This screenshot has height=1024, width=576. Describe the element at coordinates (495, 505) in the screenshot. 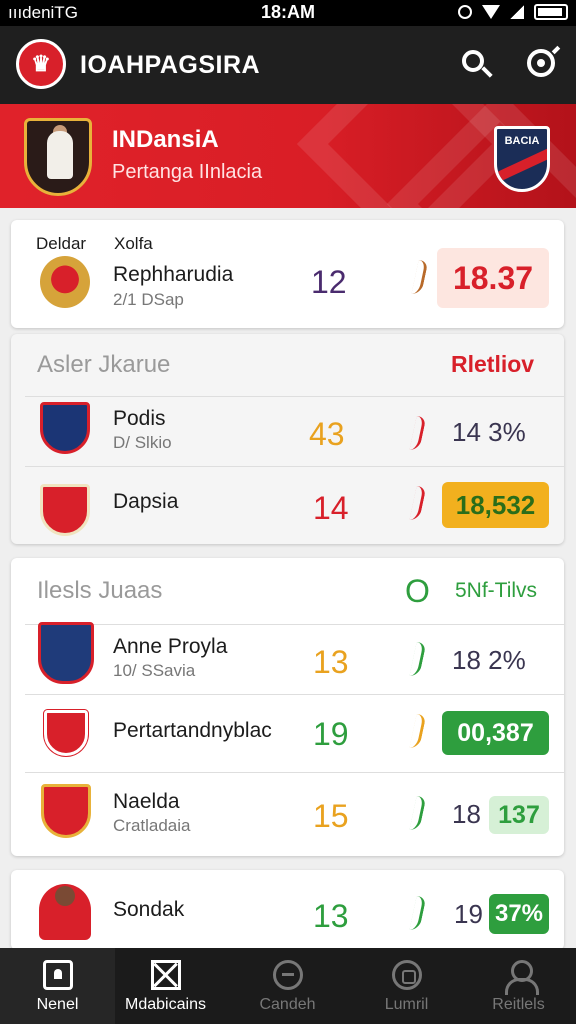

I see `value-badge: 18,532` at that location.